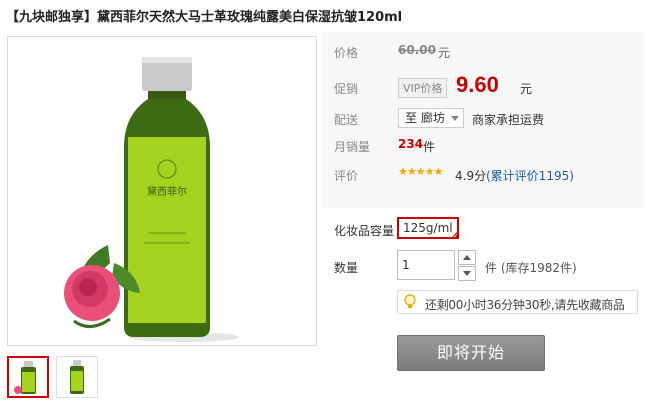 This screenshot has height=401, width=647. What do you see at coordinates (346, 268) in the screenshot?
I see `quantity-label: 数量` at bounding box center [346, 268].